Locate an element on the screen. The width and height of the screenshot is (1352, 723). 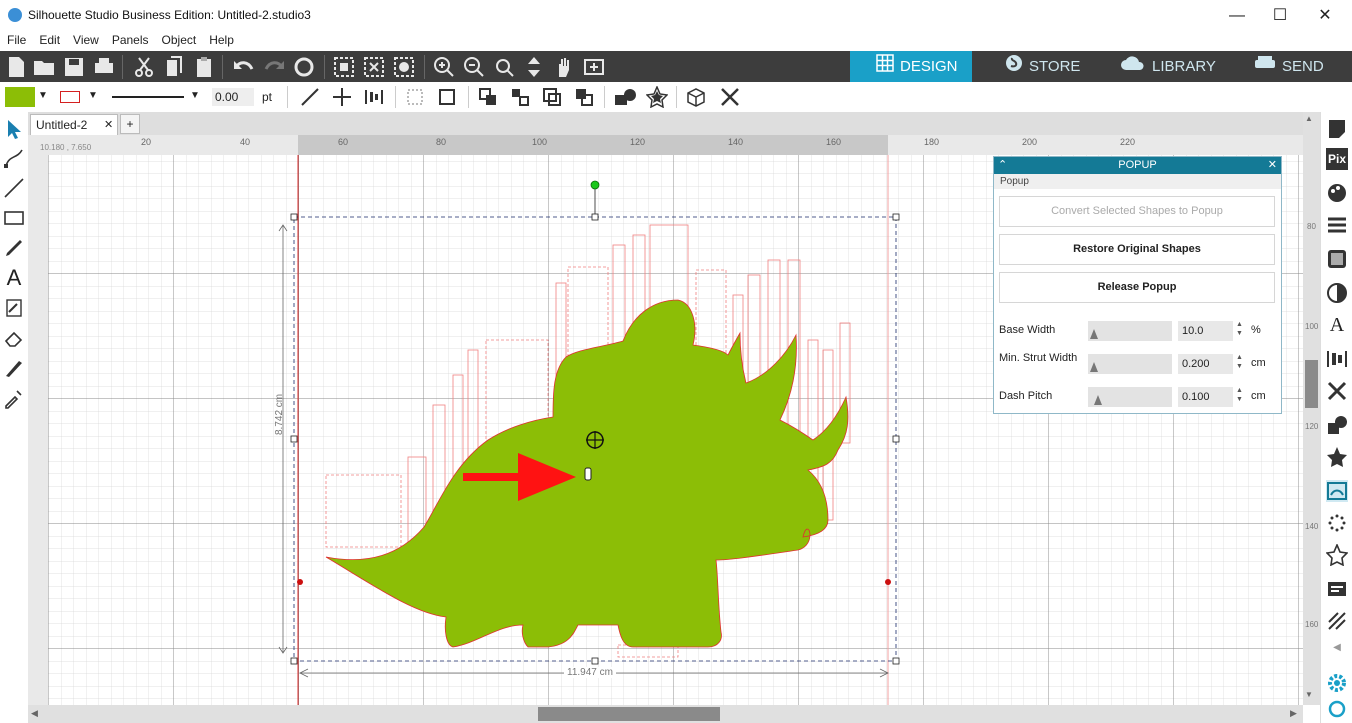
add-tab-button: + is located at coordinates (130, 124).